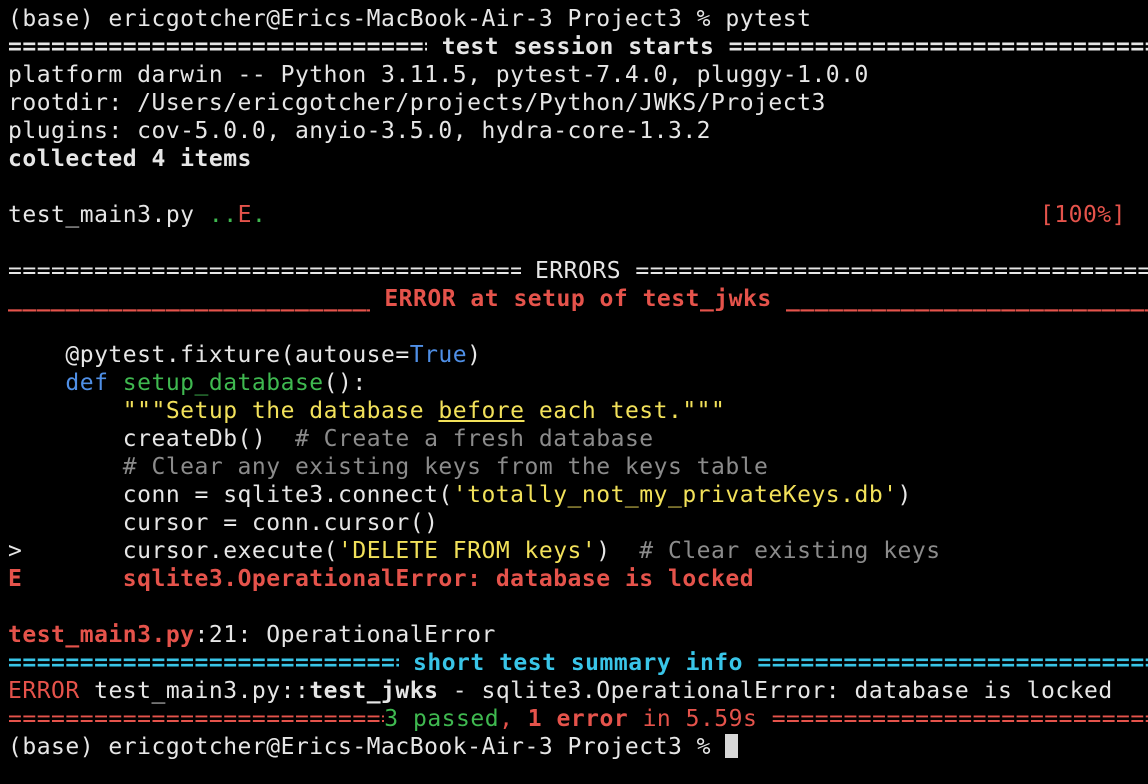 Image resolution: width=1148 pixels, height=784 pixels. I want to click on progress-percent: [100%], so click(1082, 215).